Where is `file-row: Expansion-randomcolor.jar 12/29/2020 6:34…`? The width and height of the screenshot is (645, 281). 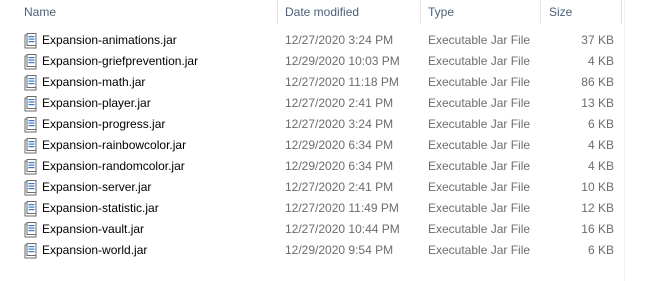 file-row: Expansion-randomcolor.jar 12/29/2020 6:34… is located at coordinates (312, 166).